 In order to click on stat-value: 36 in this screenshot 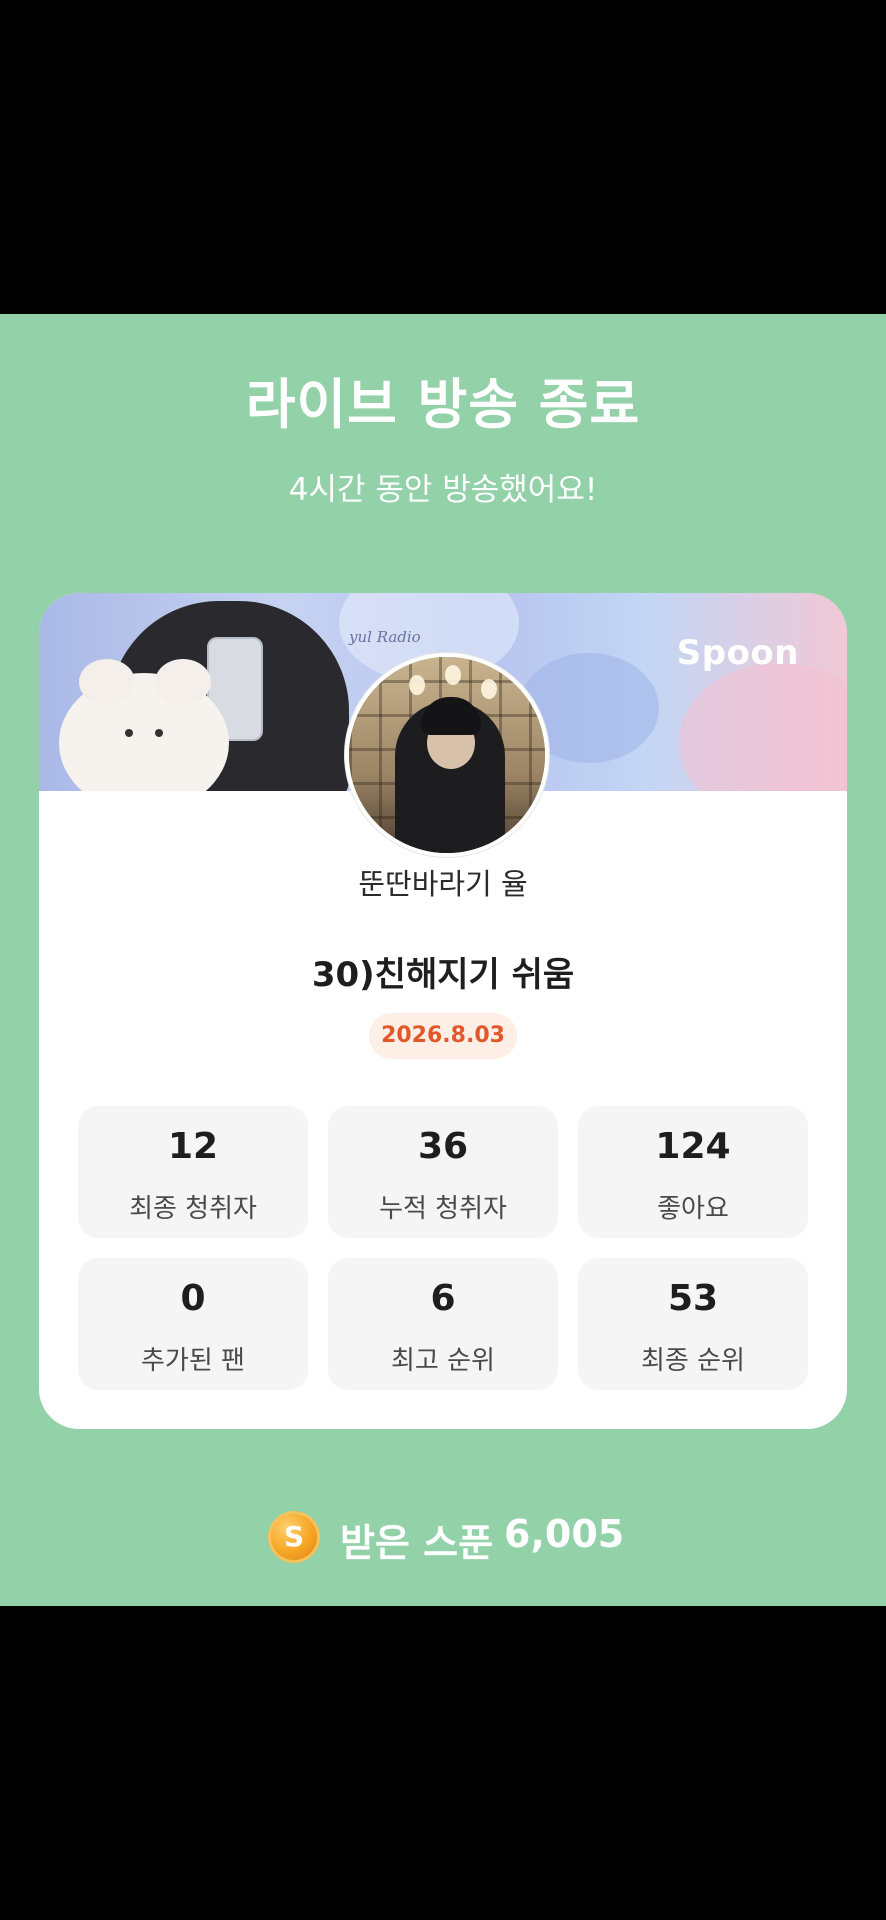, I will do `click(443, 1146)`.